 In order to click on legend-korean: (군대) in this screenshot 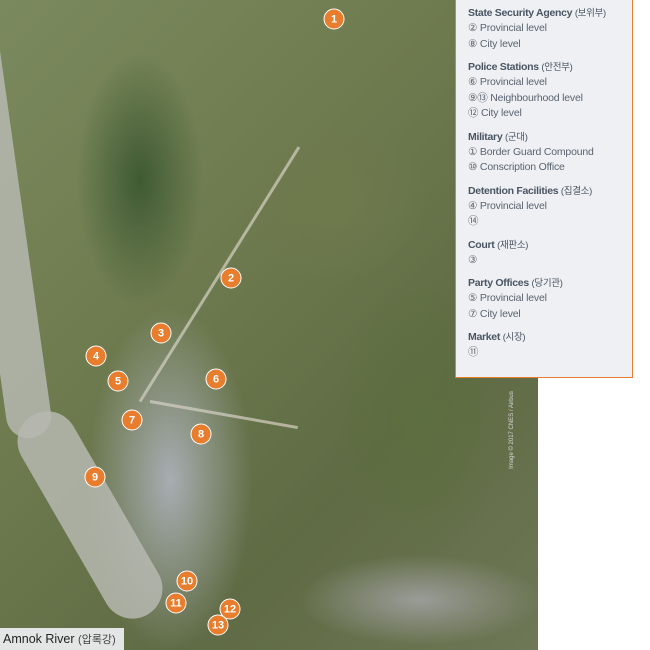, I will do `click(516, 137)`.